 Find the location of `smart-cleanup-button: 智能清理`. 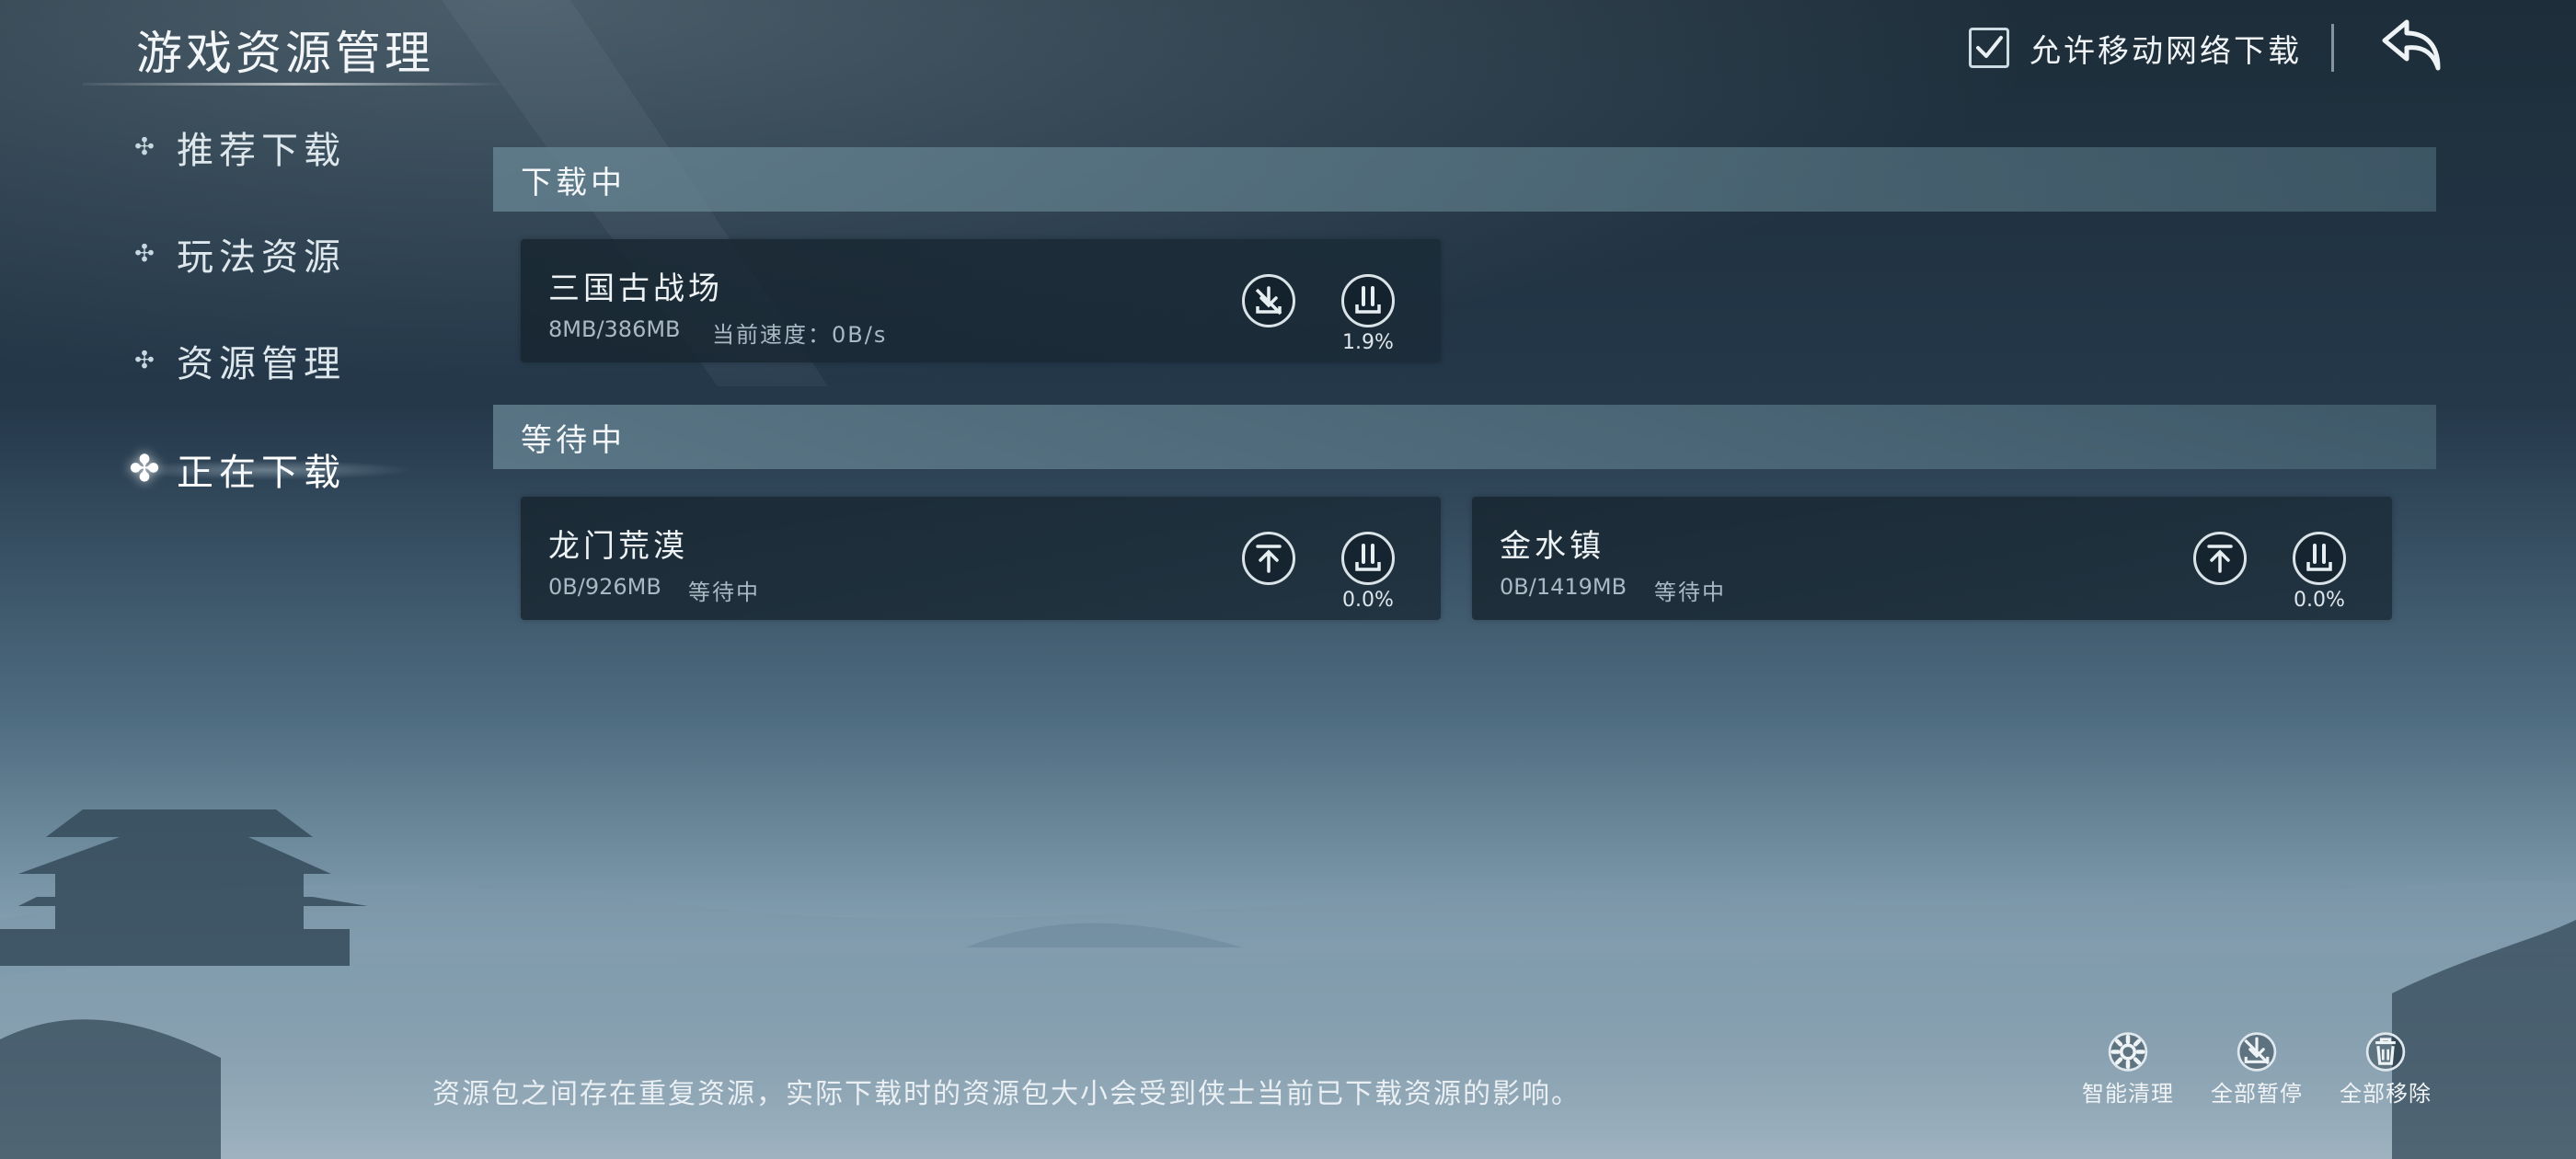

smart-cleanup-button: 智能清理 is located at coordinates (2128, 1068).